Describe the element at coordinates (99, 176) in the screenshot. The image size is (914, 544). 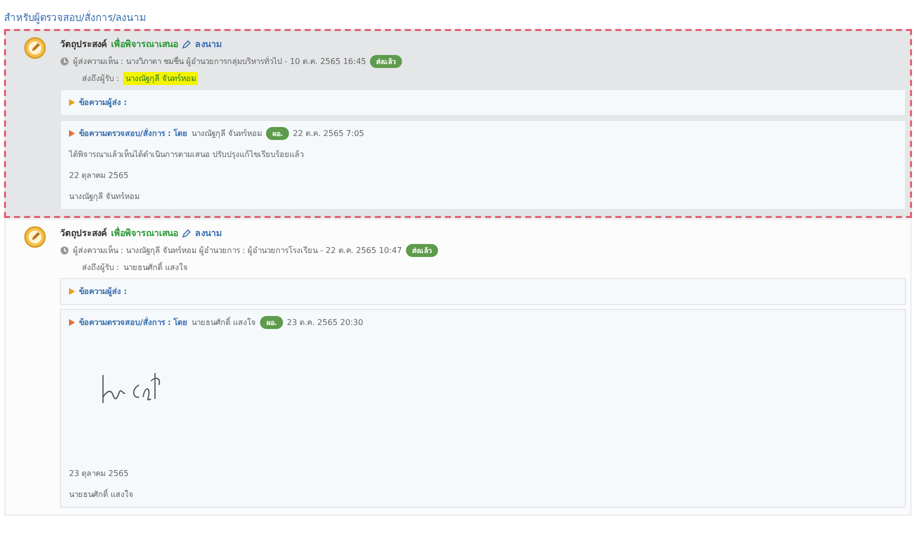
I see `message-line: 22 ตุลาคม 2565` at that location.